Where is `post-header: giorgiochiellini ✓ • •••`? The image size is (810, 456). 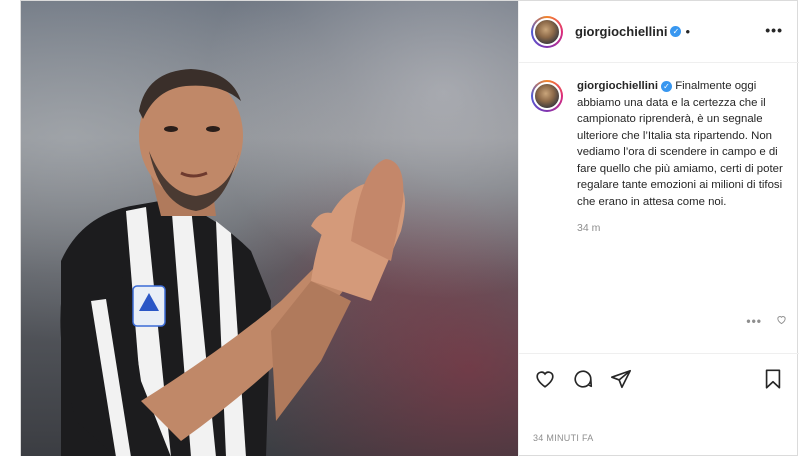
post-header: giorgiochiellini ✓ • ••• is located at coordinates (659, 32).